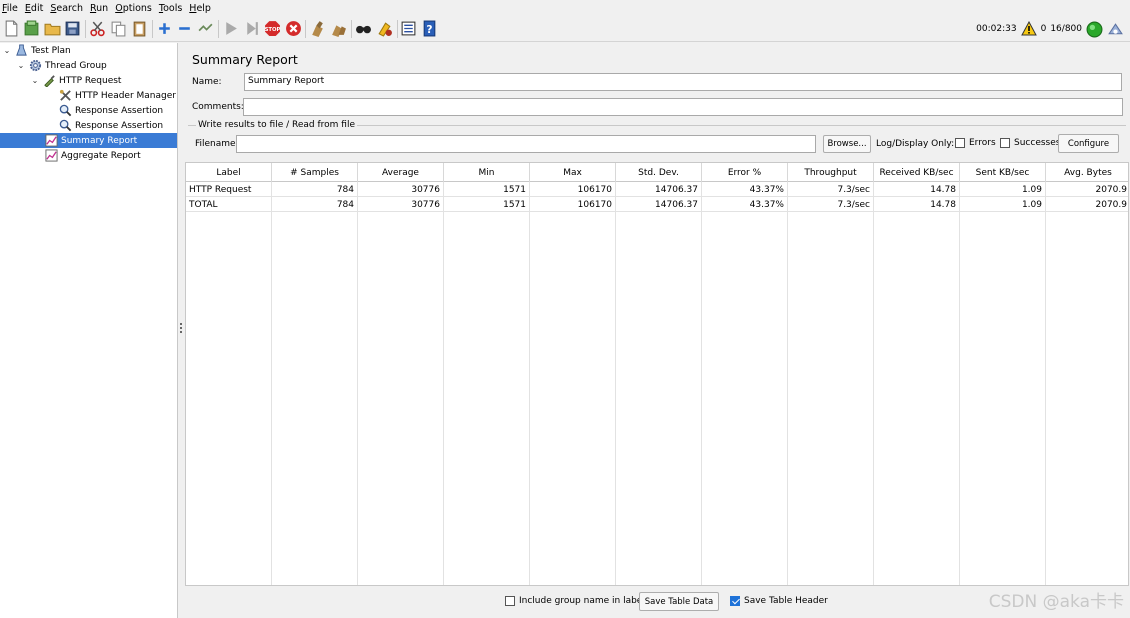  Describe the element at coordinates (1003, 189) in the screenshot. I see `table-cell: 1.09` at that location.